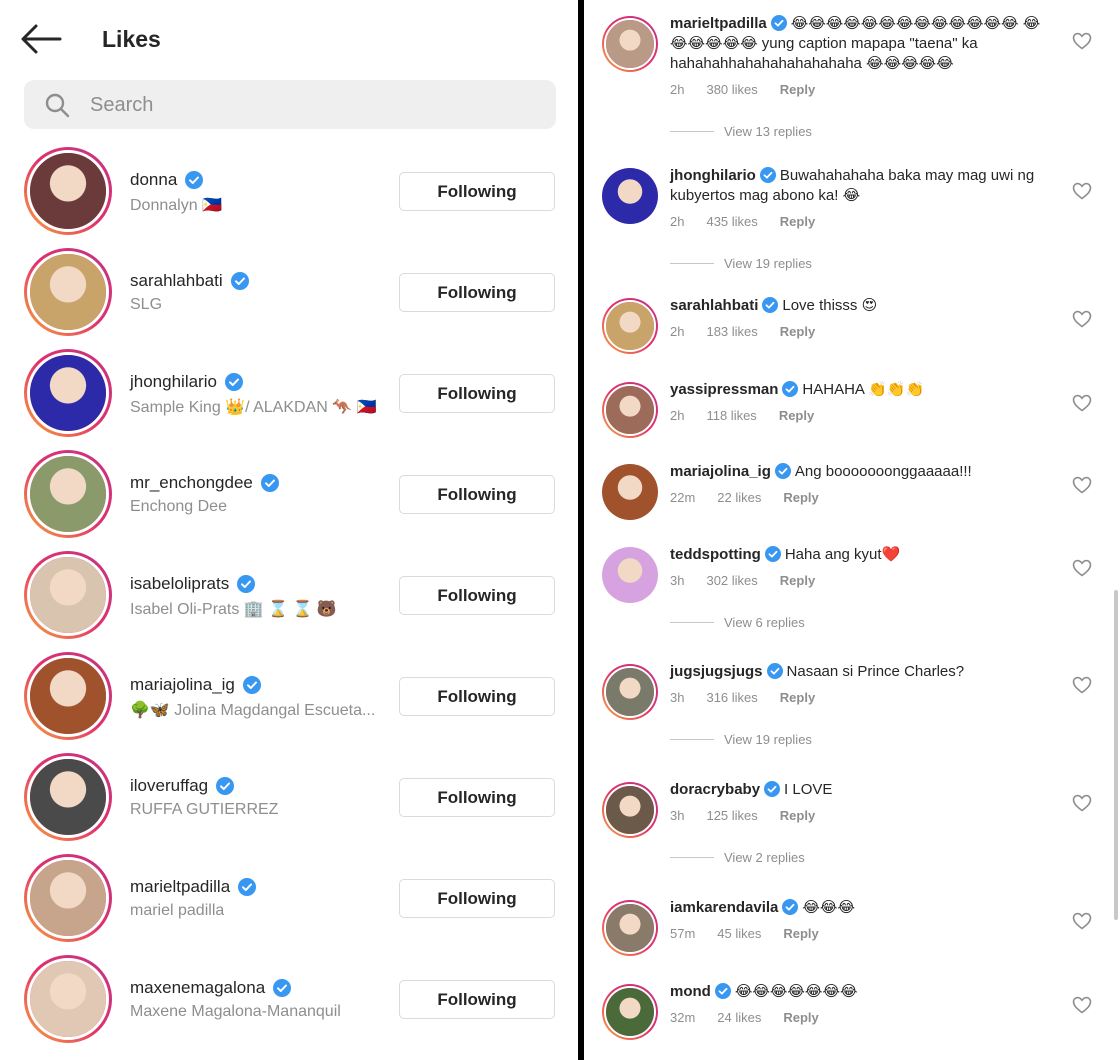 This screenshot has width=1120, height=1060. Describe the element at coordinates (182, 786) in the screenshot. I see `username: iloveruffag` at that location.